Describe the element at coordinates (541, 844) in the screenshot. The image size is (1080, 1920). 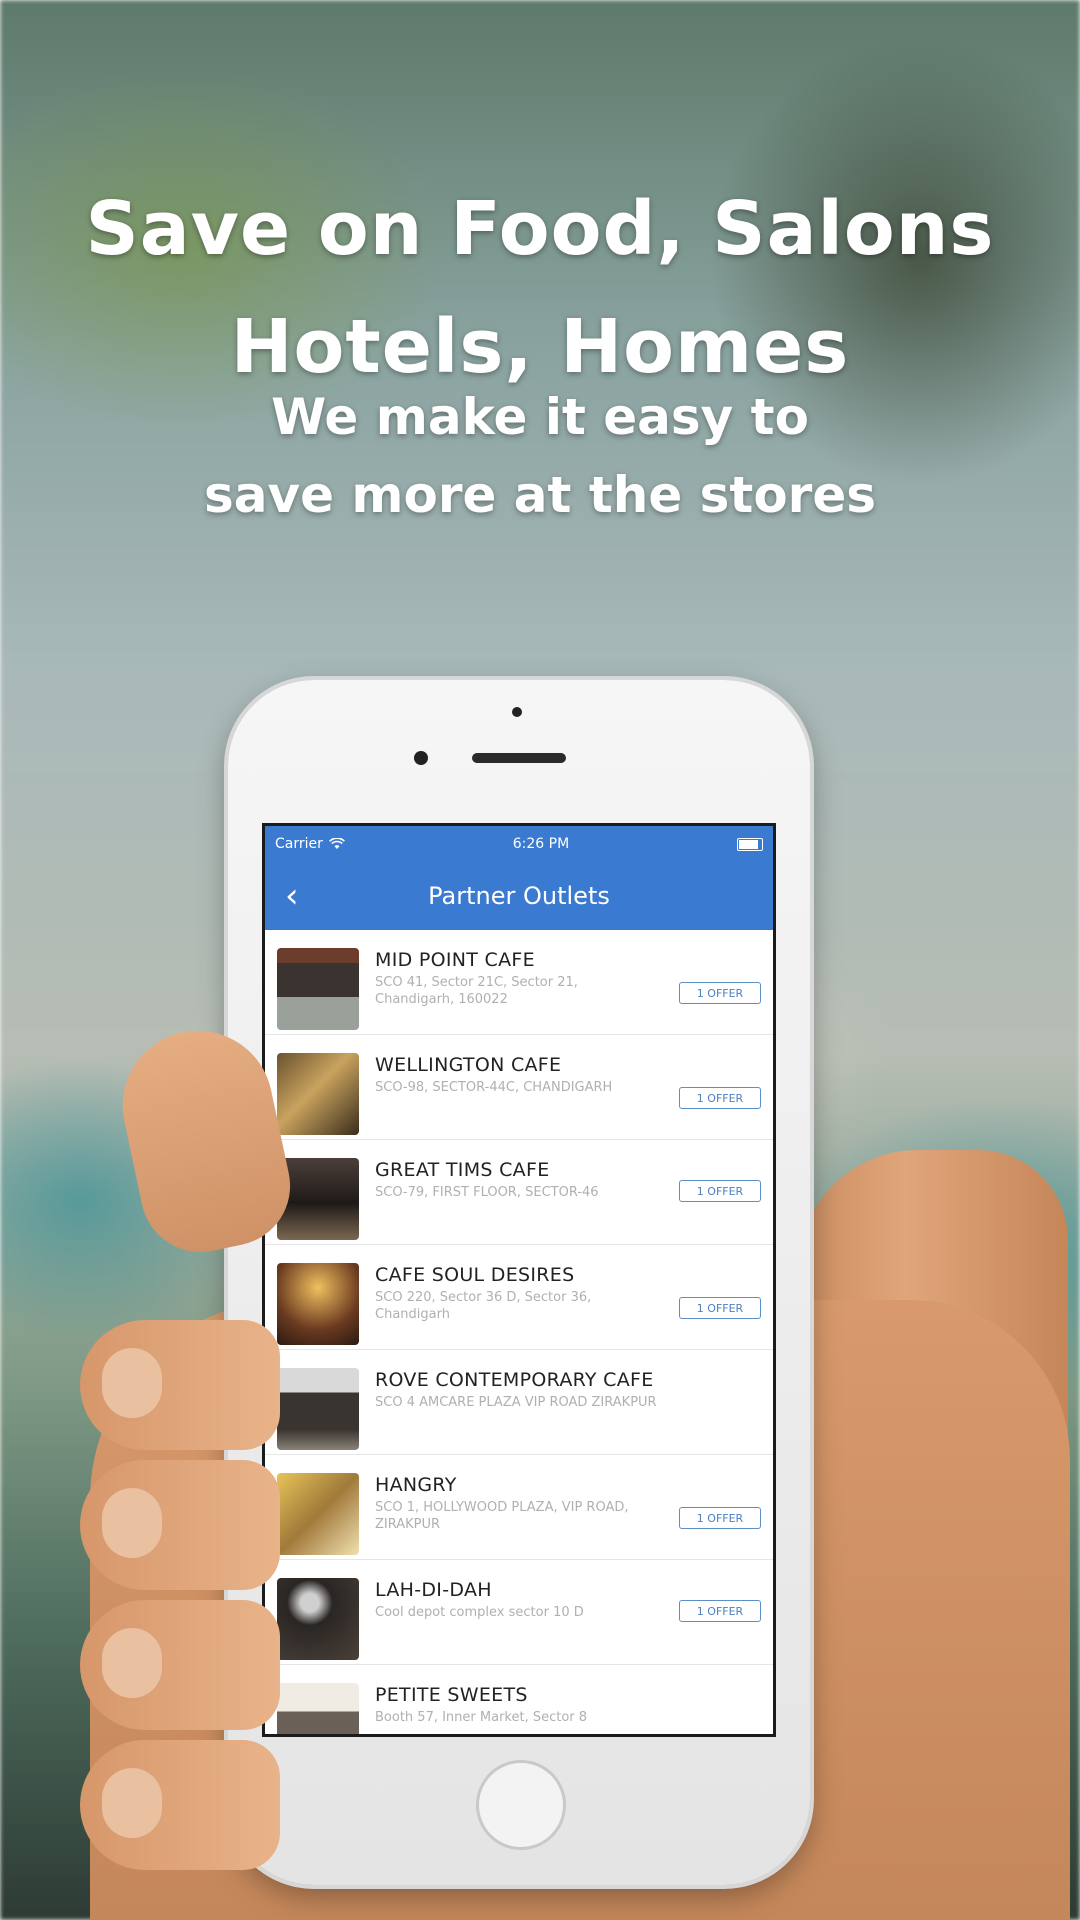
I see `status-time: 6:26 PM` at that location.